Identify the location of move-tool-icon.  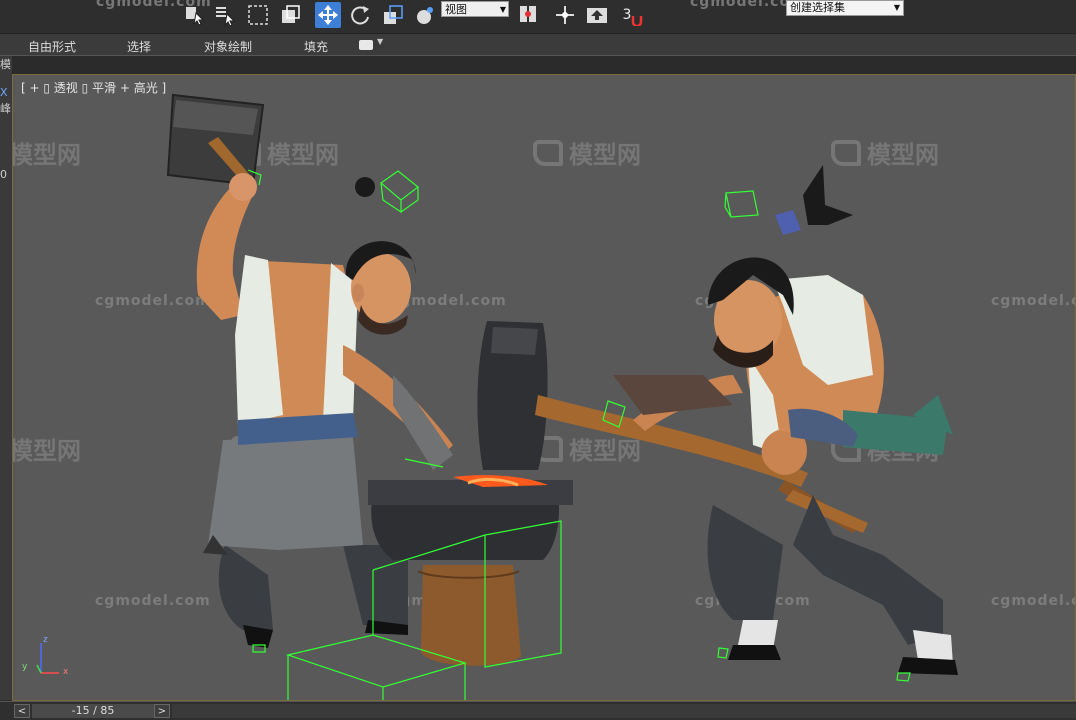
(328, 15).